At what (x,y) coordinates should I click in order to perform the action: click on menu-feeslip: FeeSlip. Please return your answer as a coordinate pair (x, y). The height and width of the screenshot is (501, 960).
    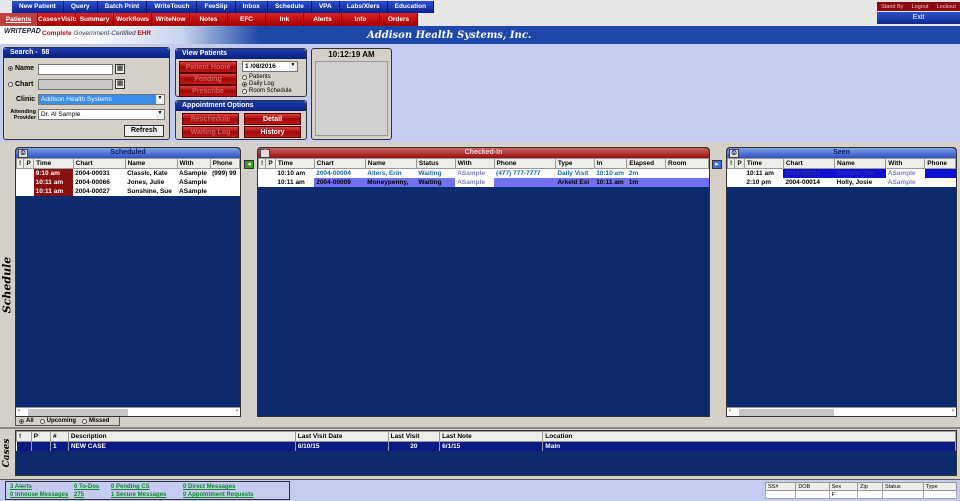
    Looking at the image, I should click on (216, 7).